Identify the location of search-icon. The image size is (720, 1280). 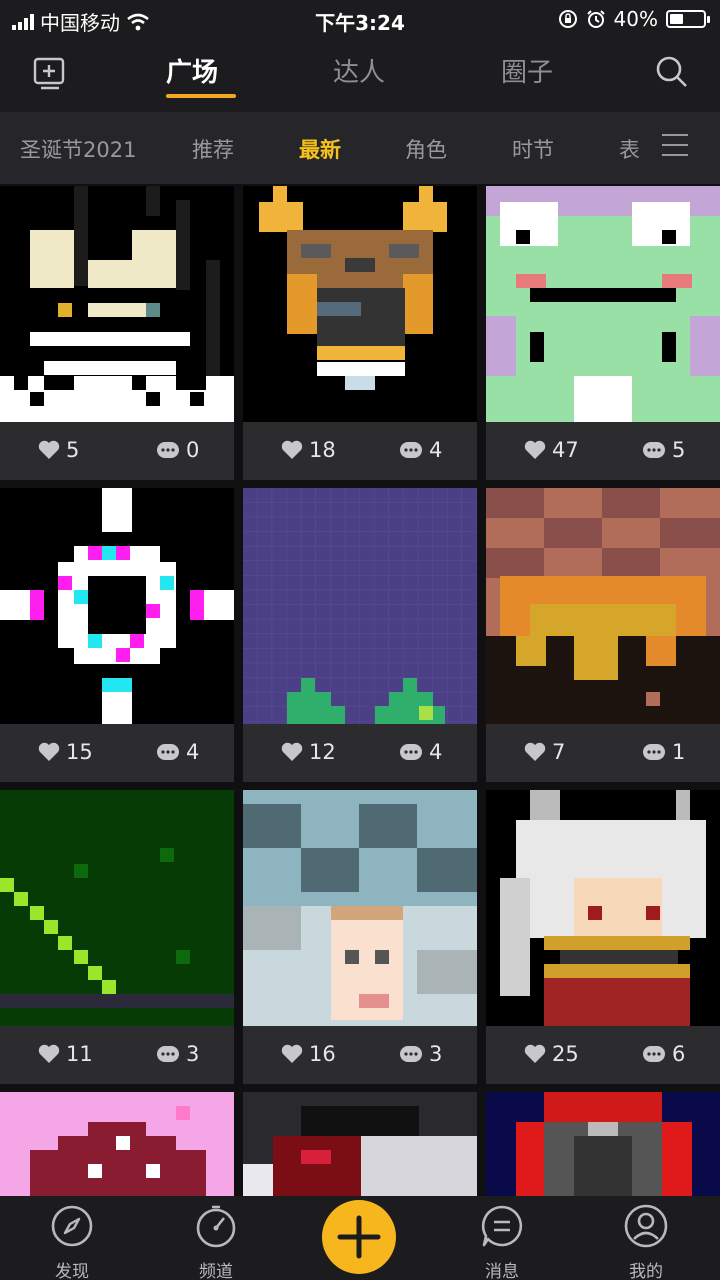
(672, 72).